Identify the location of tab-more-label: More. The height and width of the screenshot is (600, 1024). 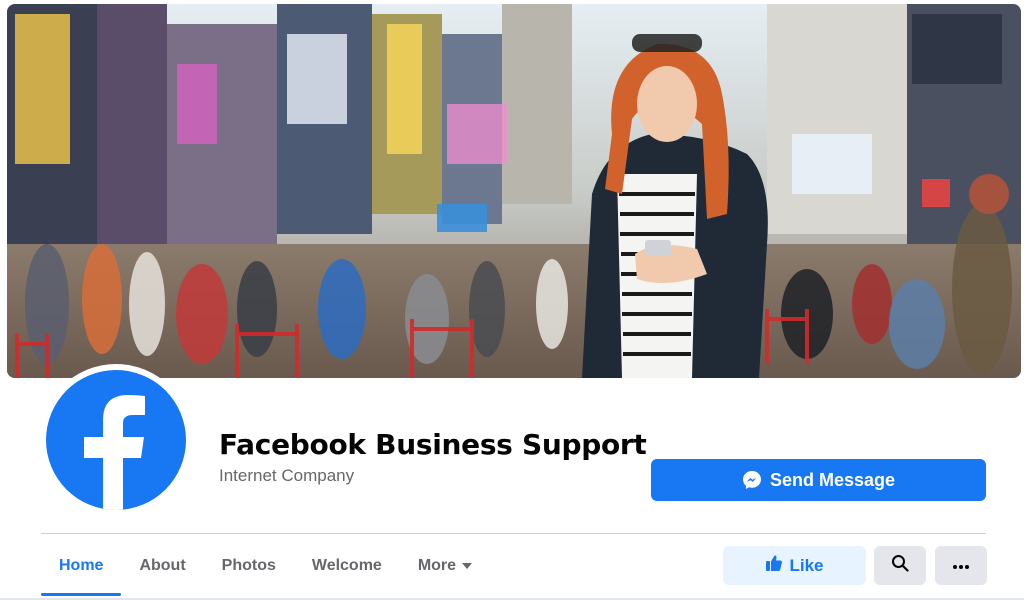
(437, 565).